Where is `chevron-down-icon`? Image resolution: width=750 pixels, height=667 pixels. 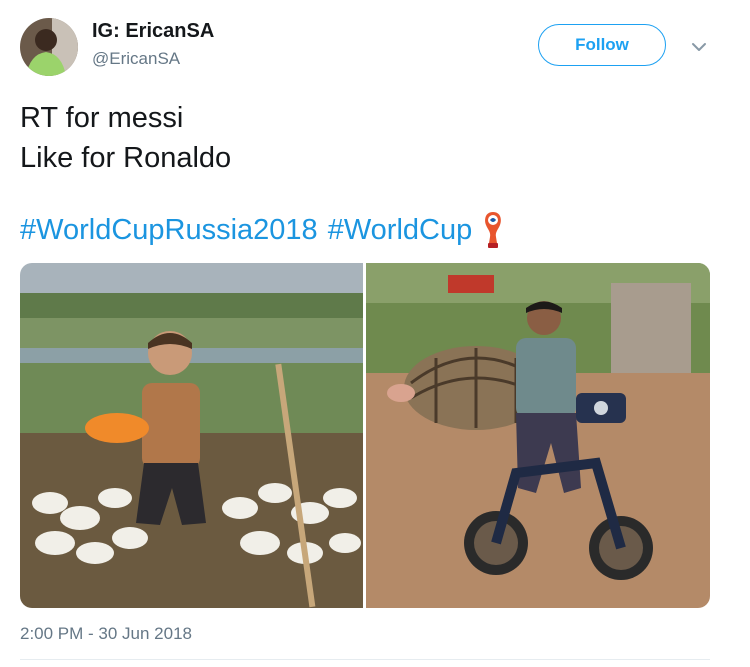
chevron-down-icon is located at coordinates (699, 47).